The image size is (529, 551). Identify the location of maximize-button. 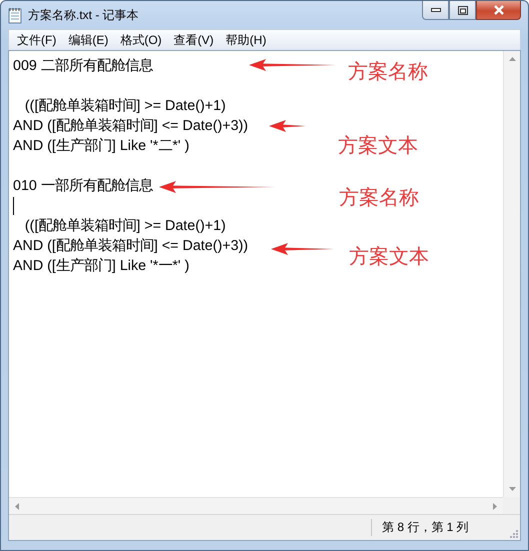
(462, 10).